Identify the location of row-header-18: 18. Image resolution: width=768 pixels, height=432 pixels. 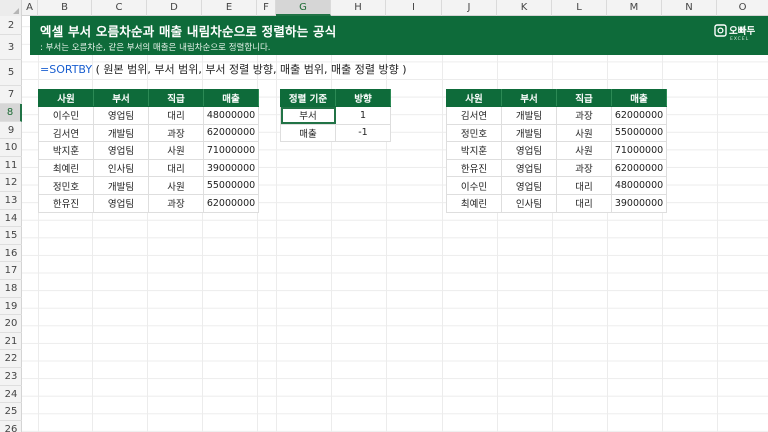
(11, 289).